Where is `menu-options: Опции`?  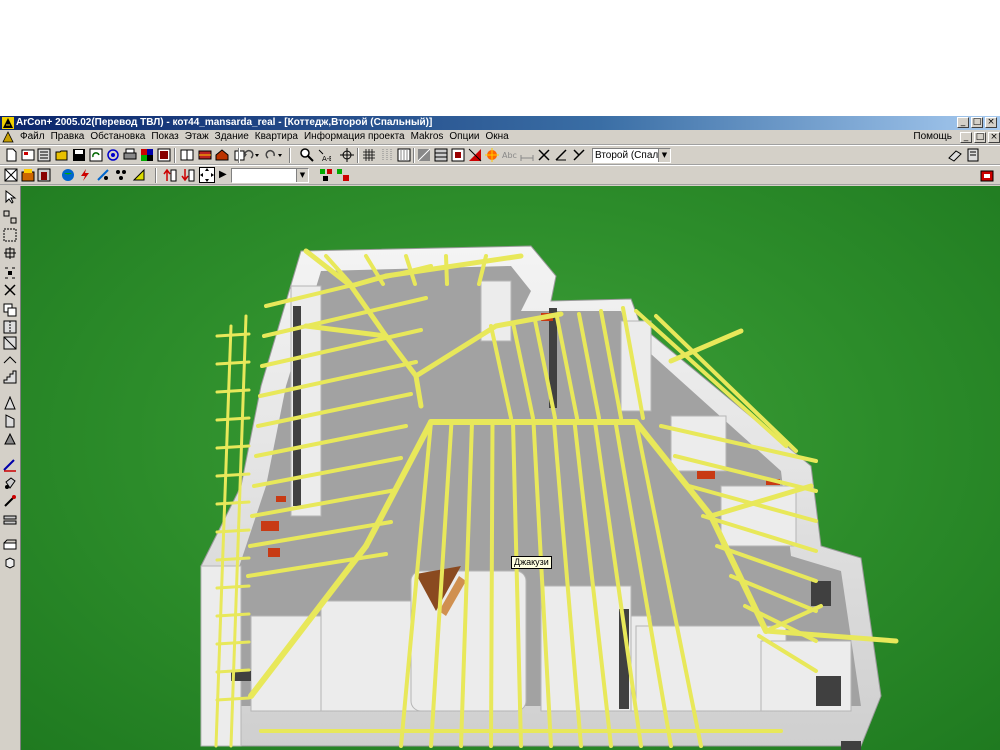
menu-options: Опции is located at coordinates (464, 137).